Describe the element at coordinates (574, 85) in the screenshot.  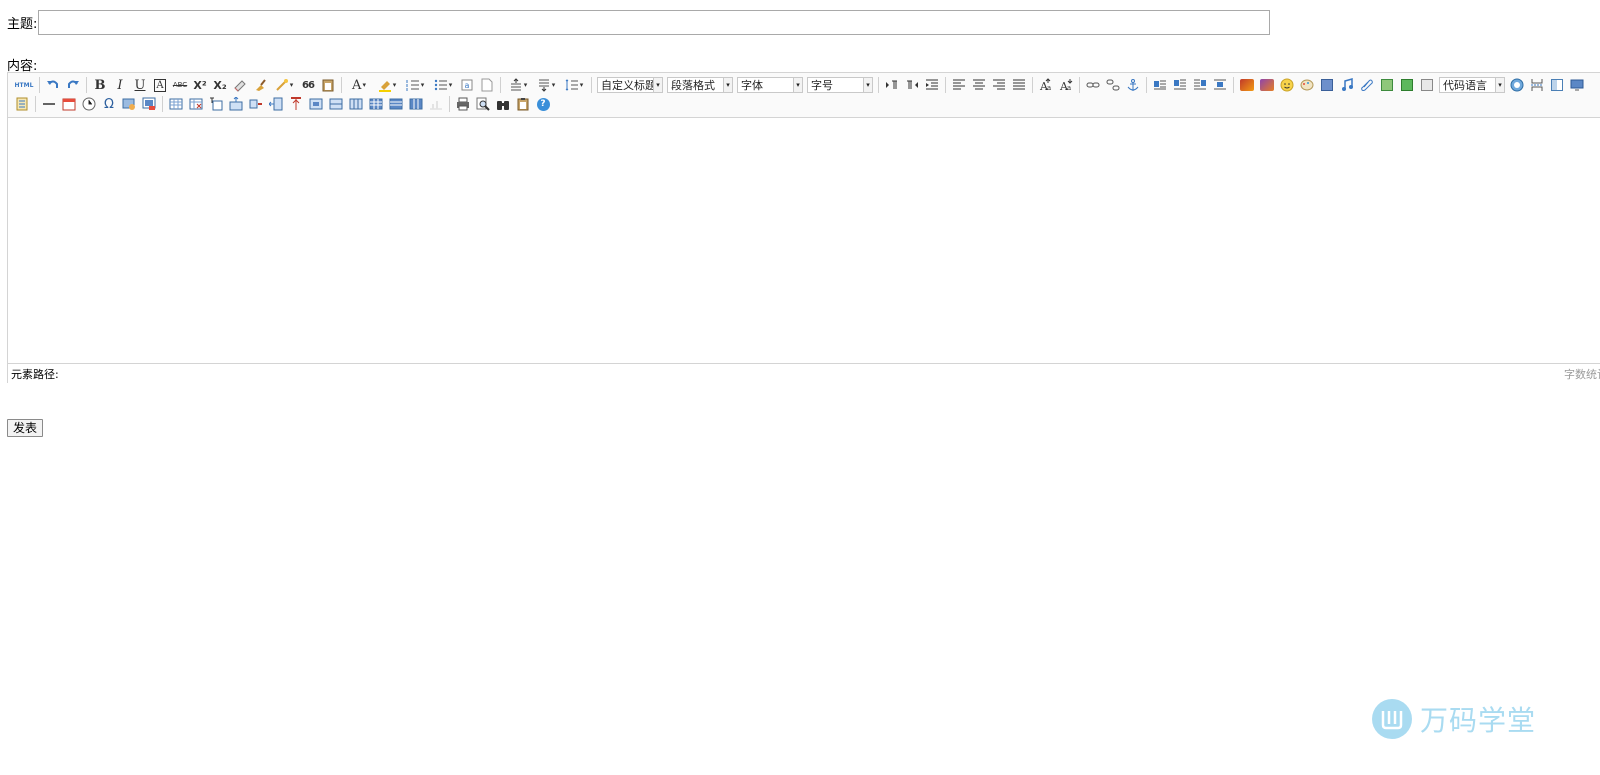
I see `line-height-button` at that location.